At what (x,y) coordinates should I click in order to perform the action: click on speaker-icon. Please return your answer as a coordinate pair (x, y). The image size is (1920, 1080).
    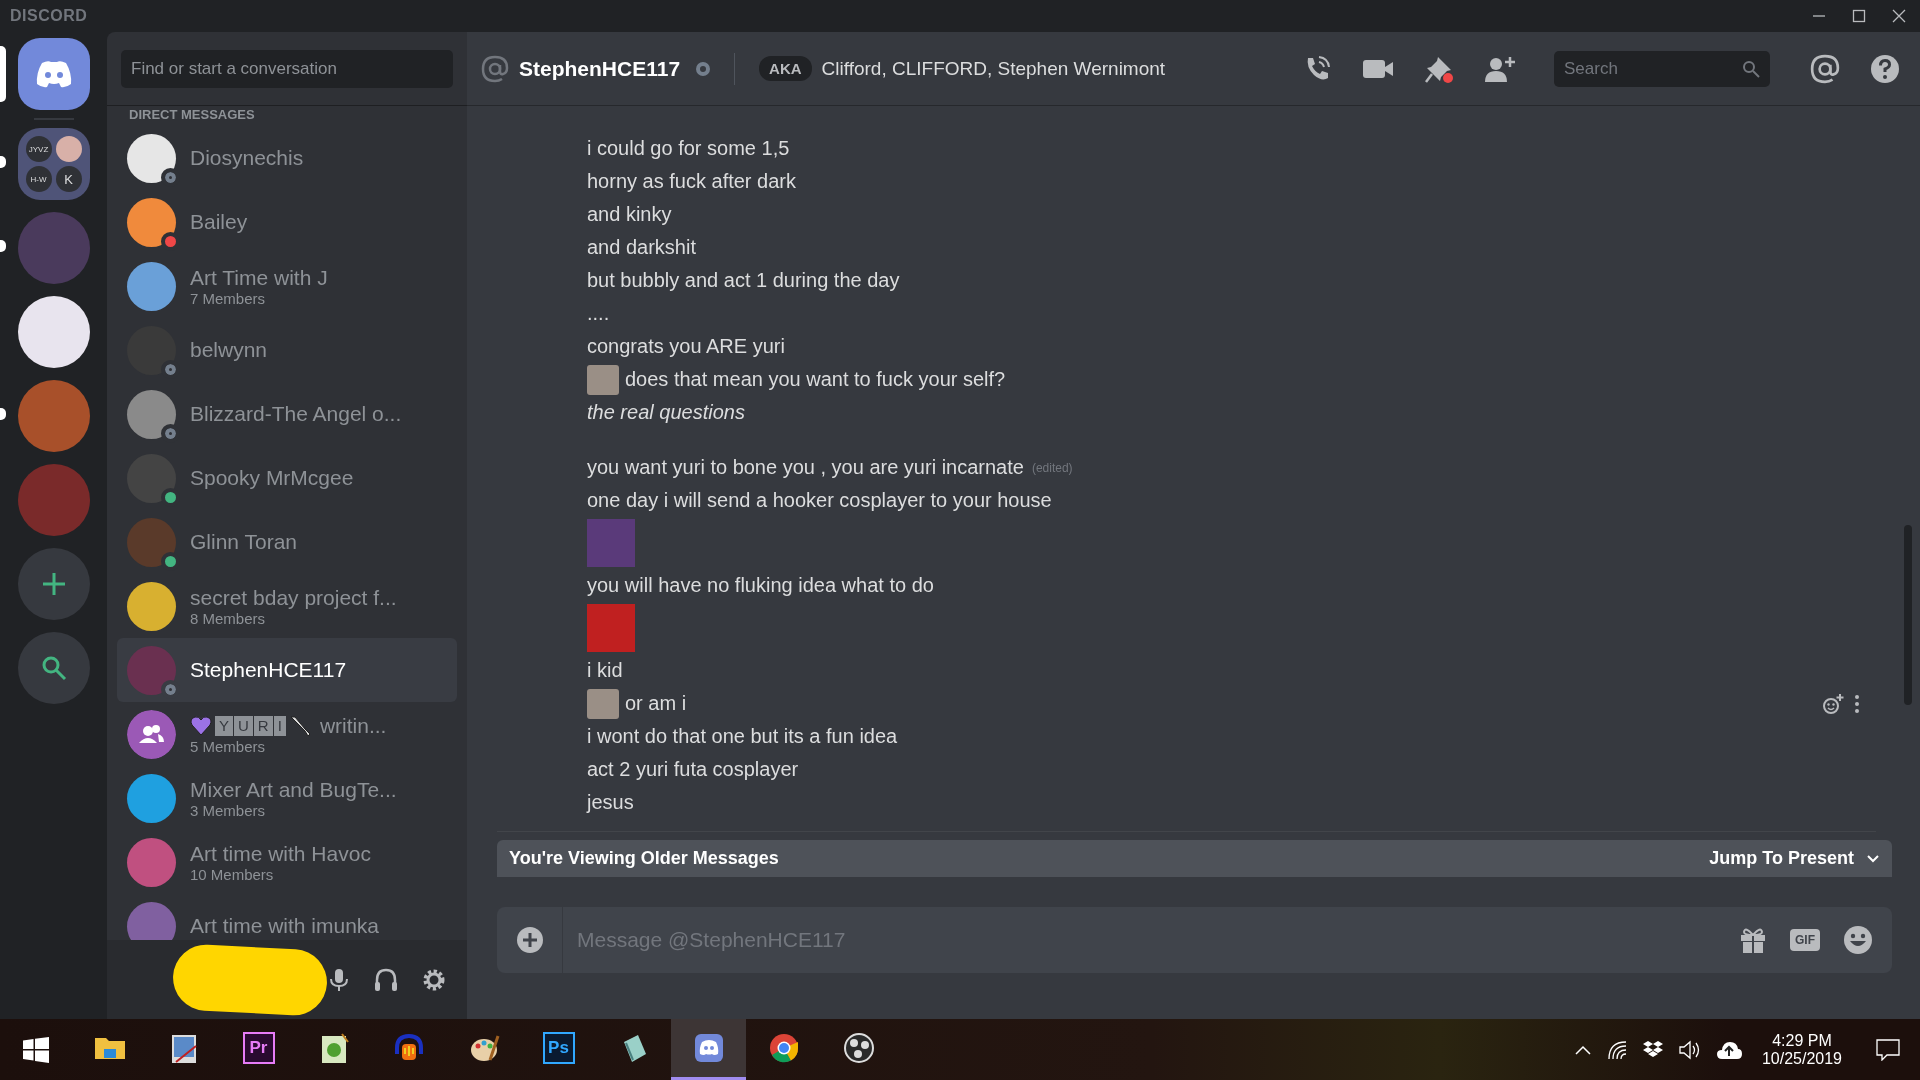
    Looking at the image, I should click on (1689, 1049).